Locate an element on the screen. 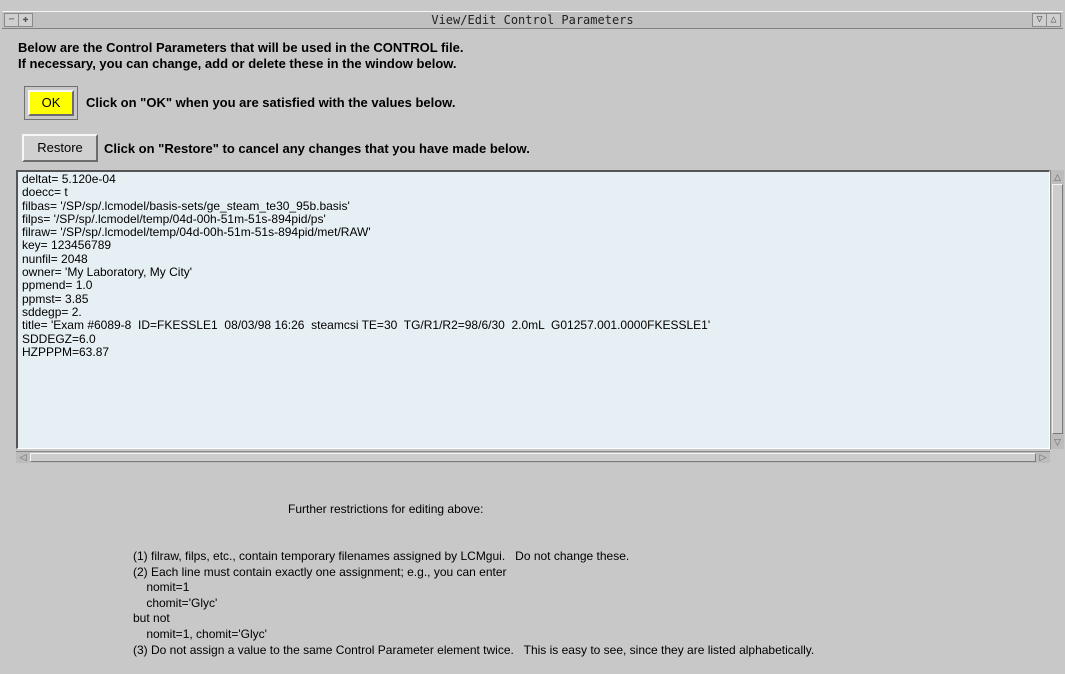  scroll-down-arrow-icon: ▽ is located at coordinates (1057, 442).